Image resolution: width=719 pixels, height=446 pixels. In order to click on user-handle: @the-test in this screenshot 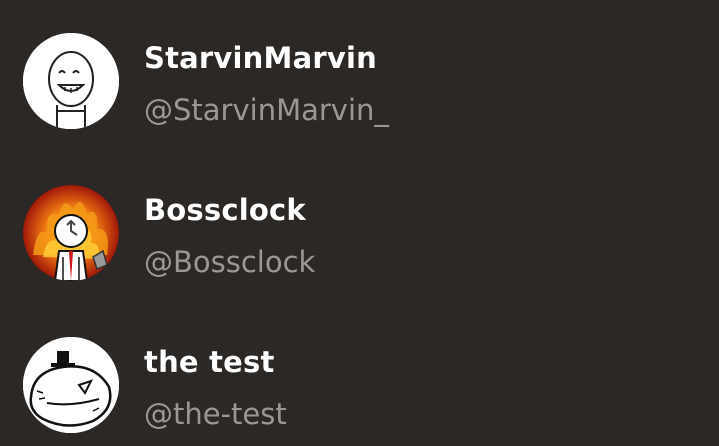, I will do `click(215, 414)`.